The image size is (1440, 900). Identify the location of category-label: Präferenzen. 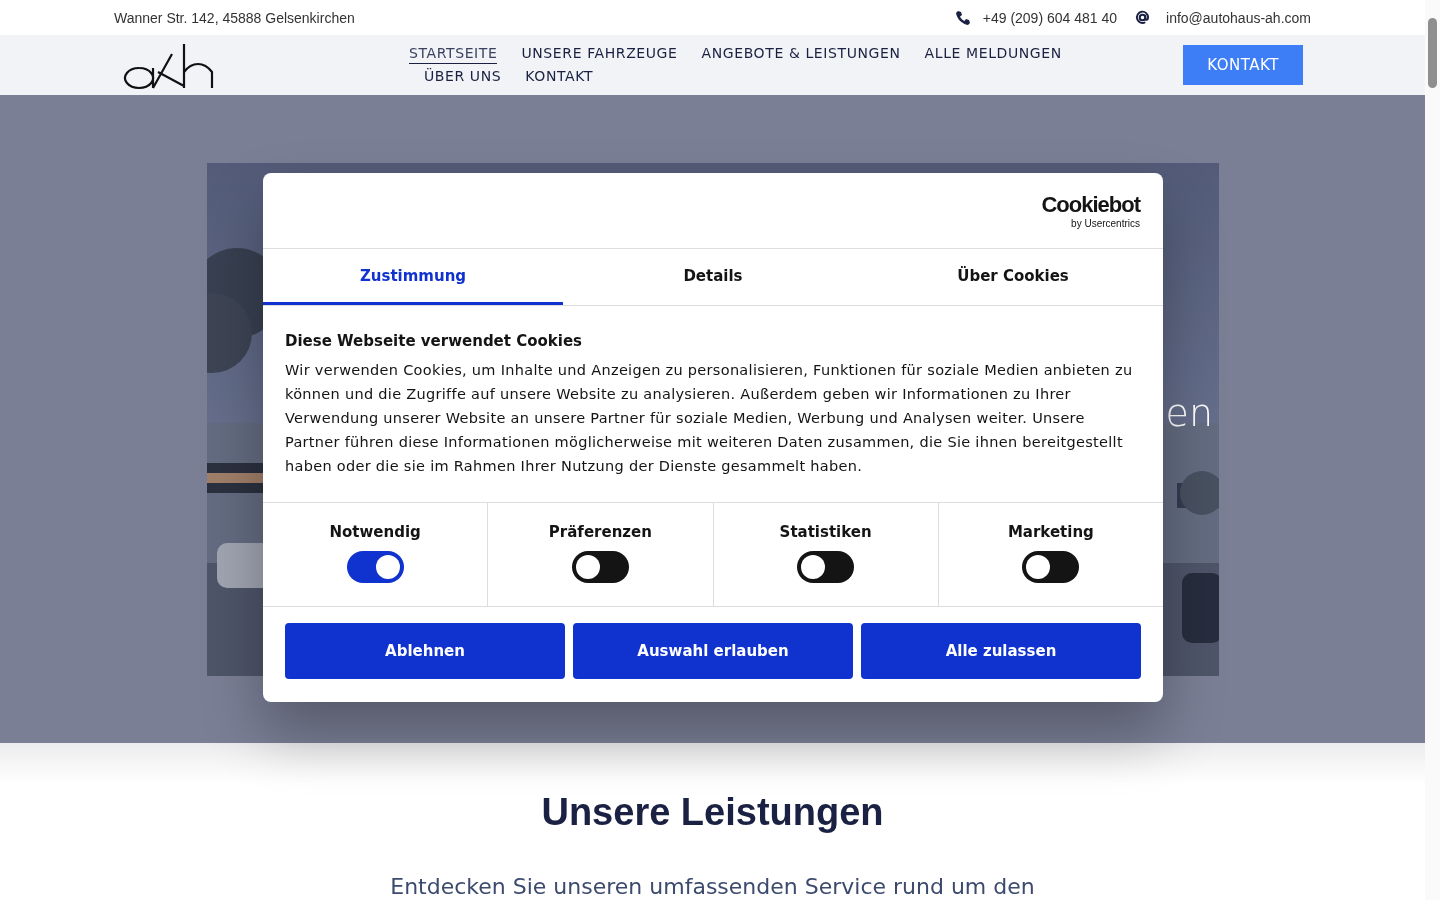
(600, 532).